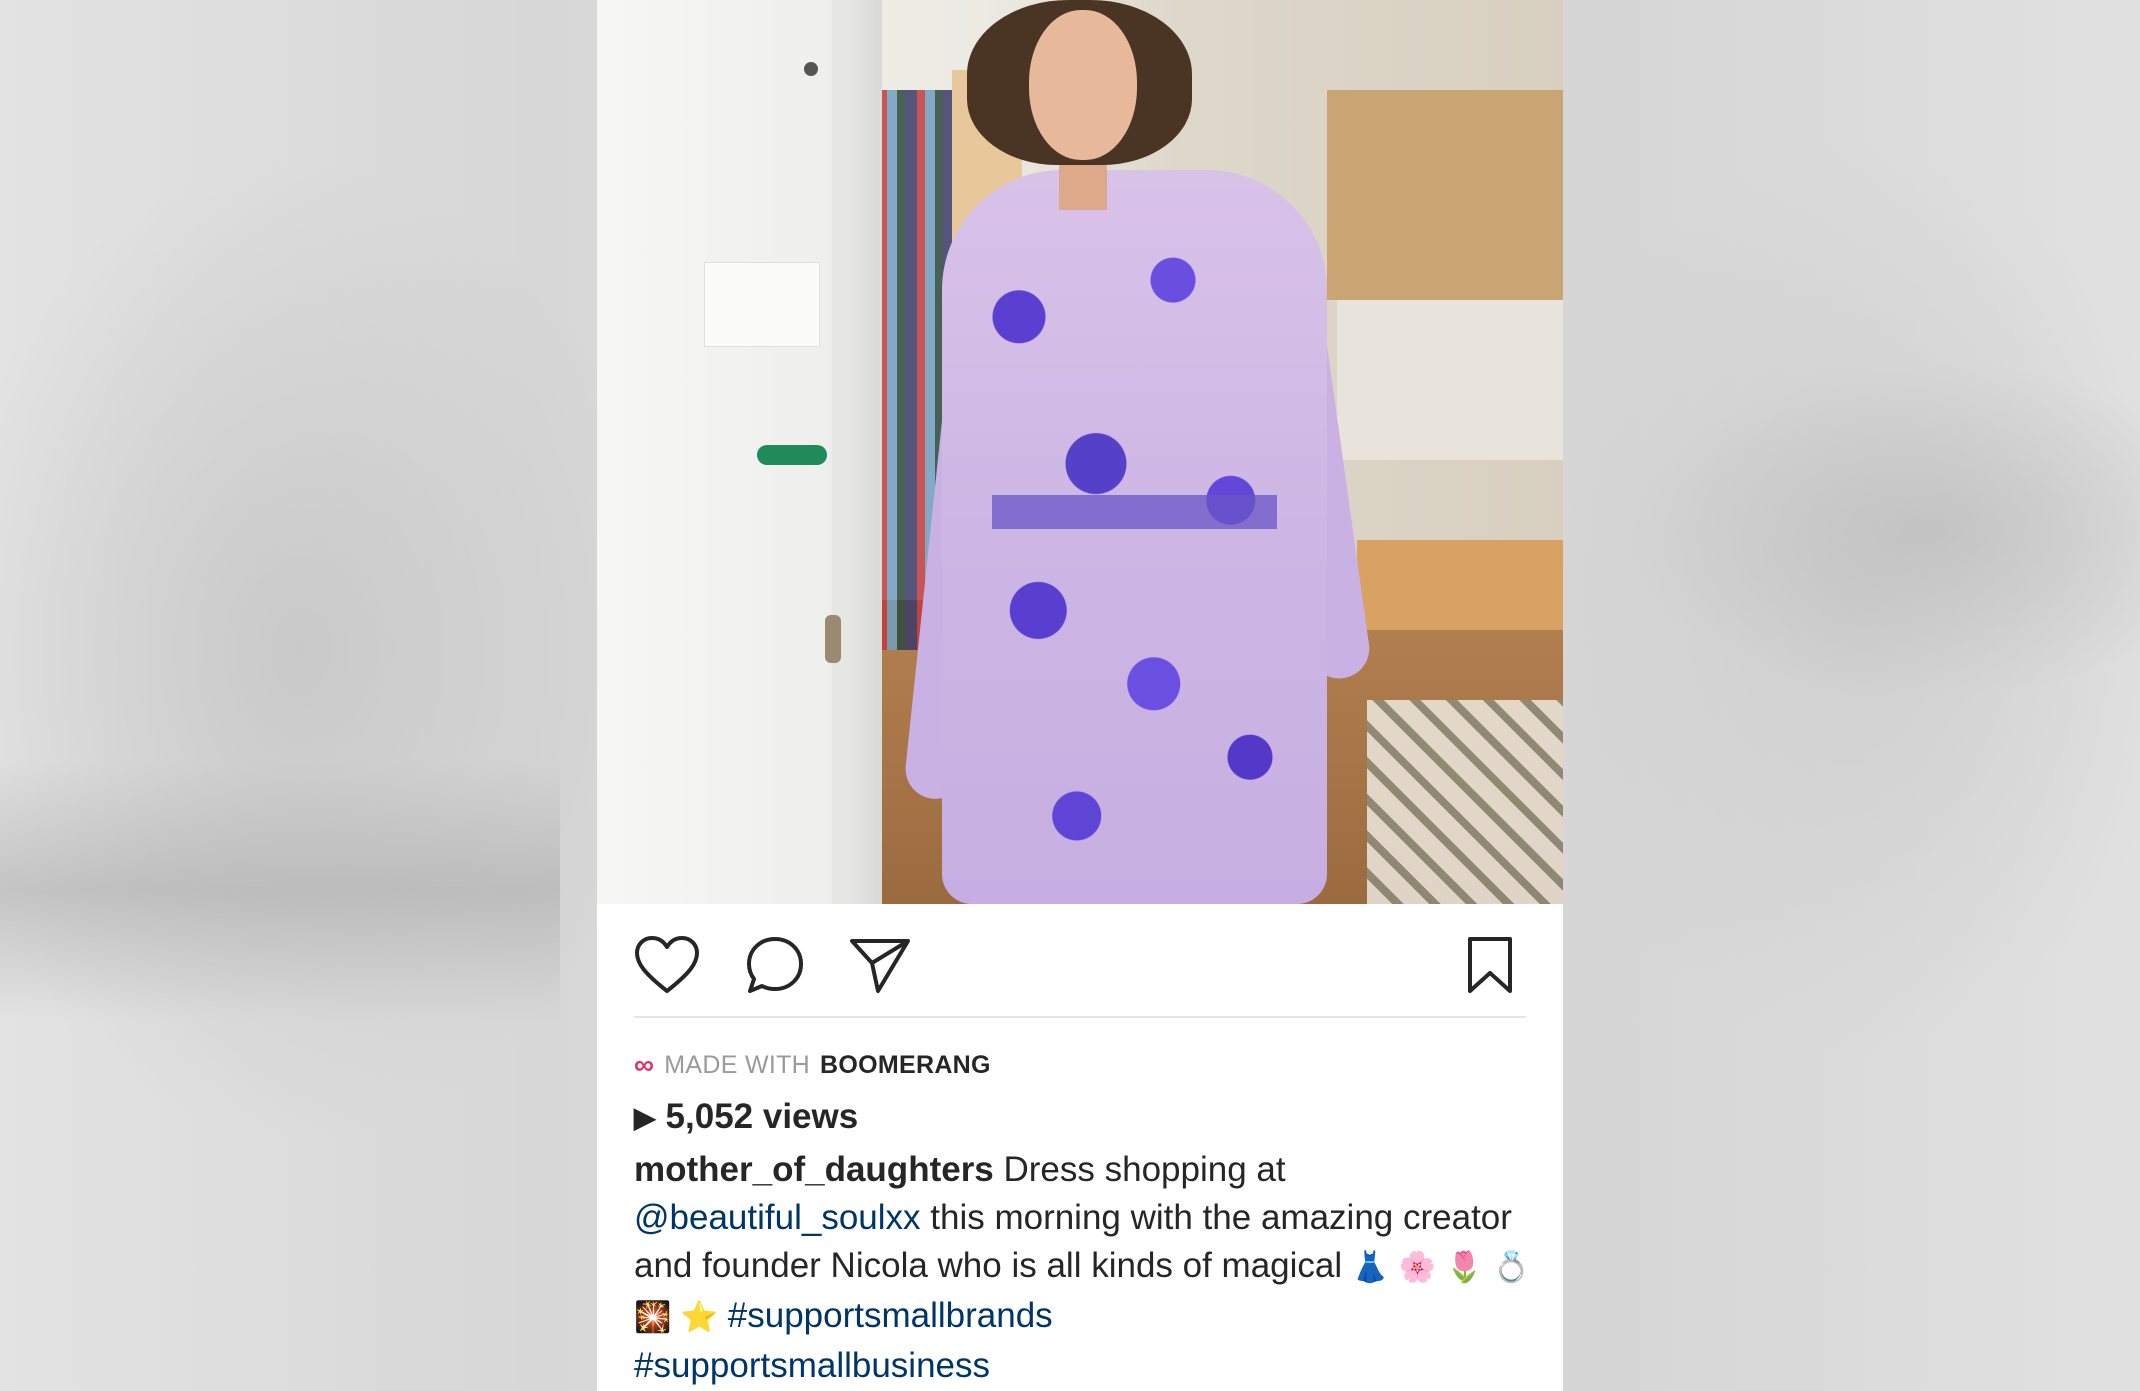  What do you see at coordinates (762, 1116) in the screenshot?
I see `view-count-text: 5,052 views` at bounding box center [762, 1116].